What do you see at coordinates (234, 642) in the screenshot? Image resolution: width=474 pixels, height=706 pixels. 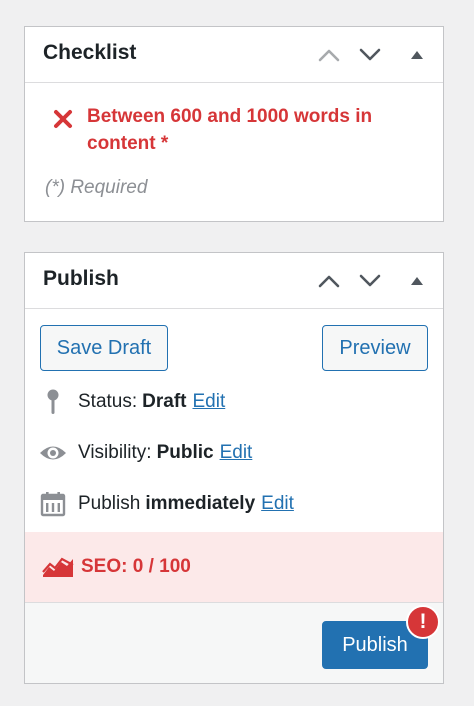 I see `publish-footer: Publish !` at bounding box center [234, 642].